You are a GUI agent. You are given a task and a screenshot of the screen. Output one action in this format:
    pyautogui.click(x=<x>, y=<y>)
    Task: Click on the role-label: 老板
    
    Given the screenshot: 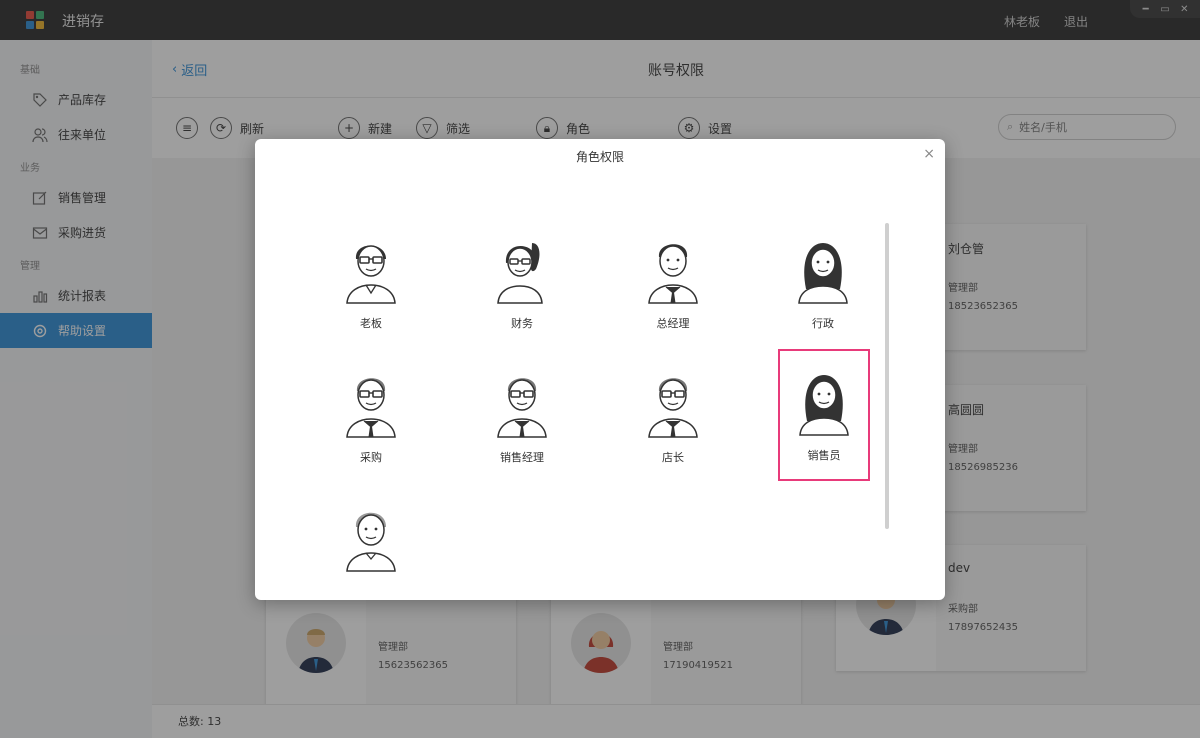 What is the action you would take?
    pyautogui.click(x=371, y=323)
    